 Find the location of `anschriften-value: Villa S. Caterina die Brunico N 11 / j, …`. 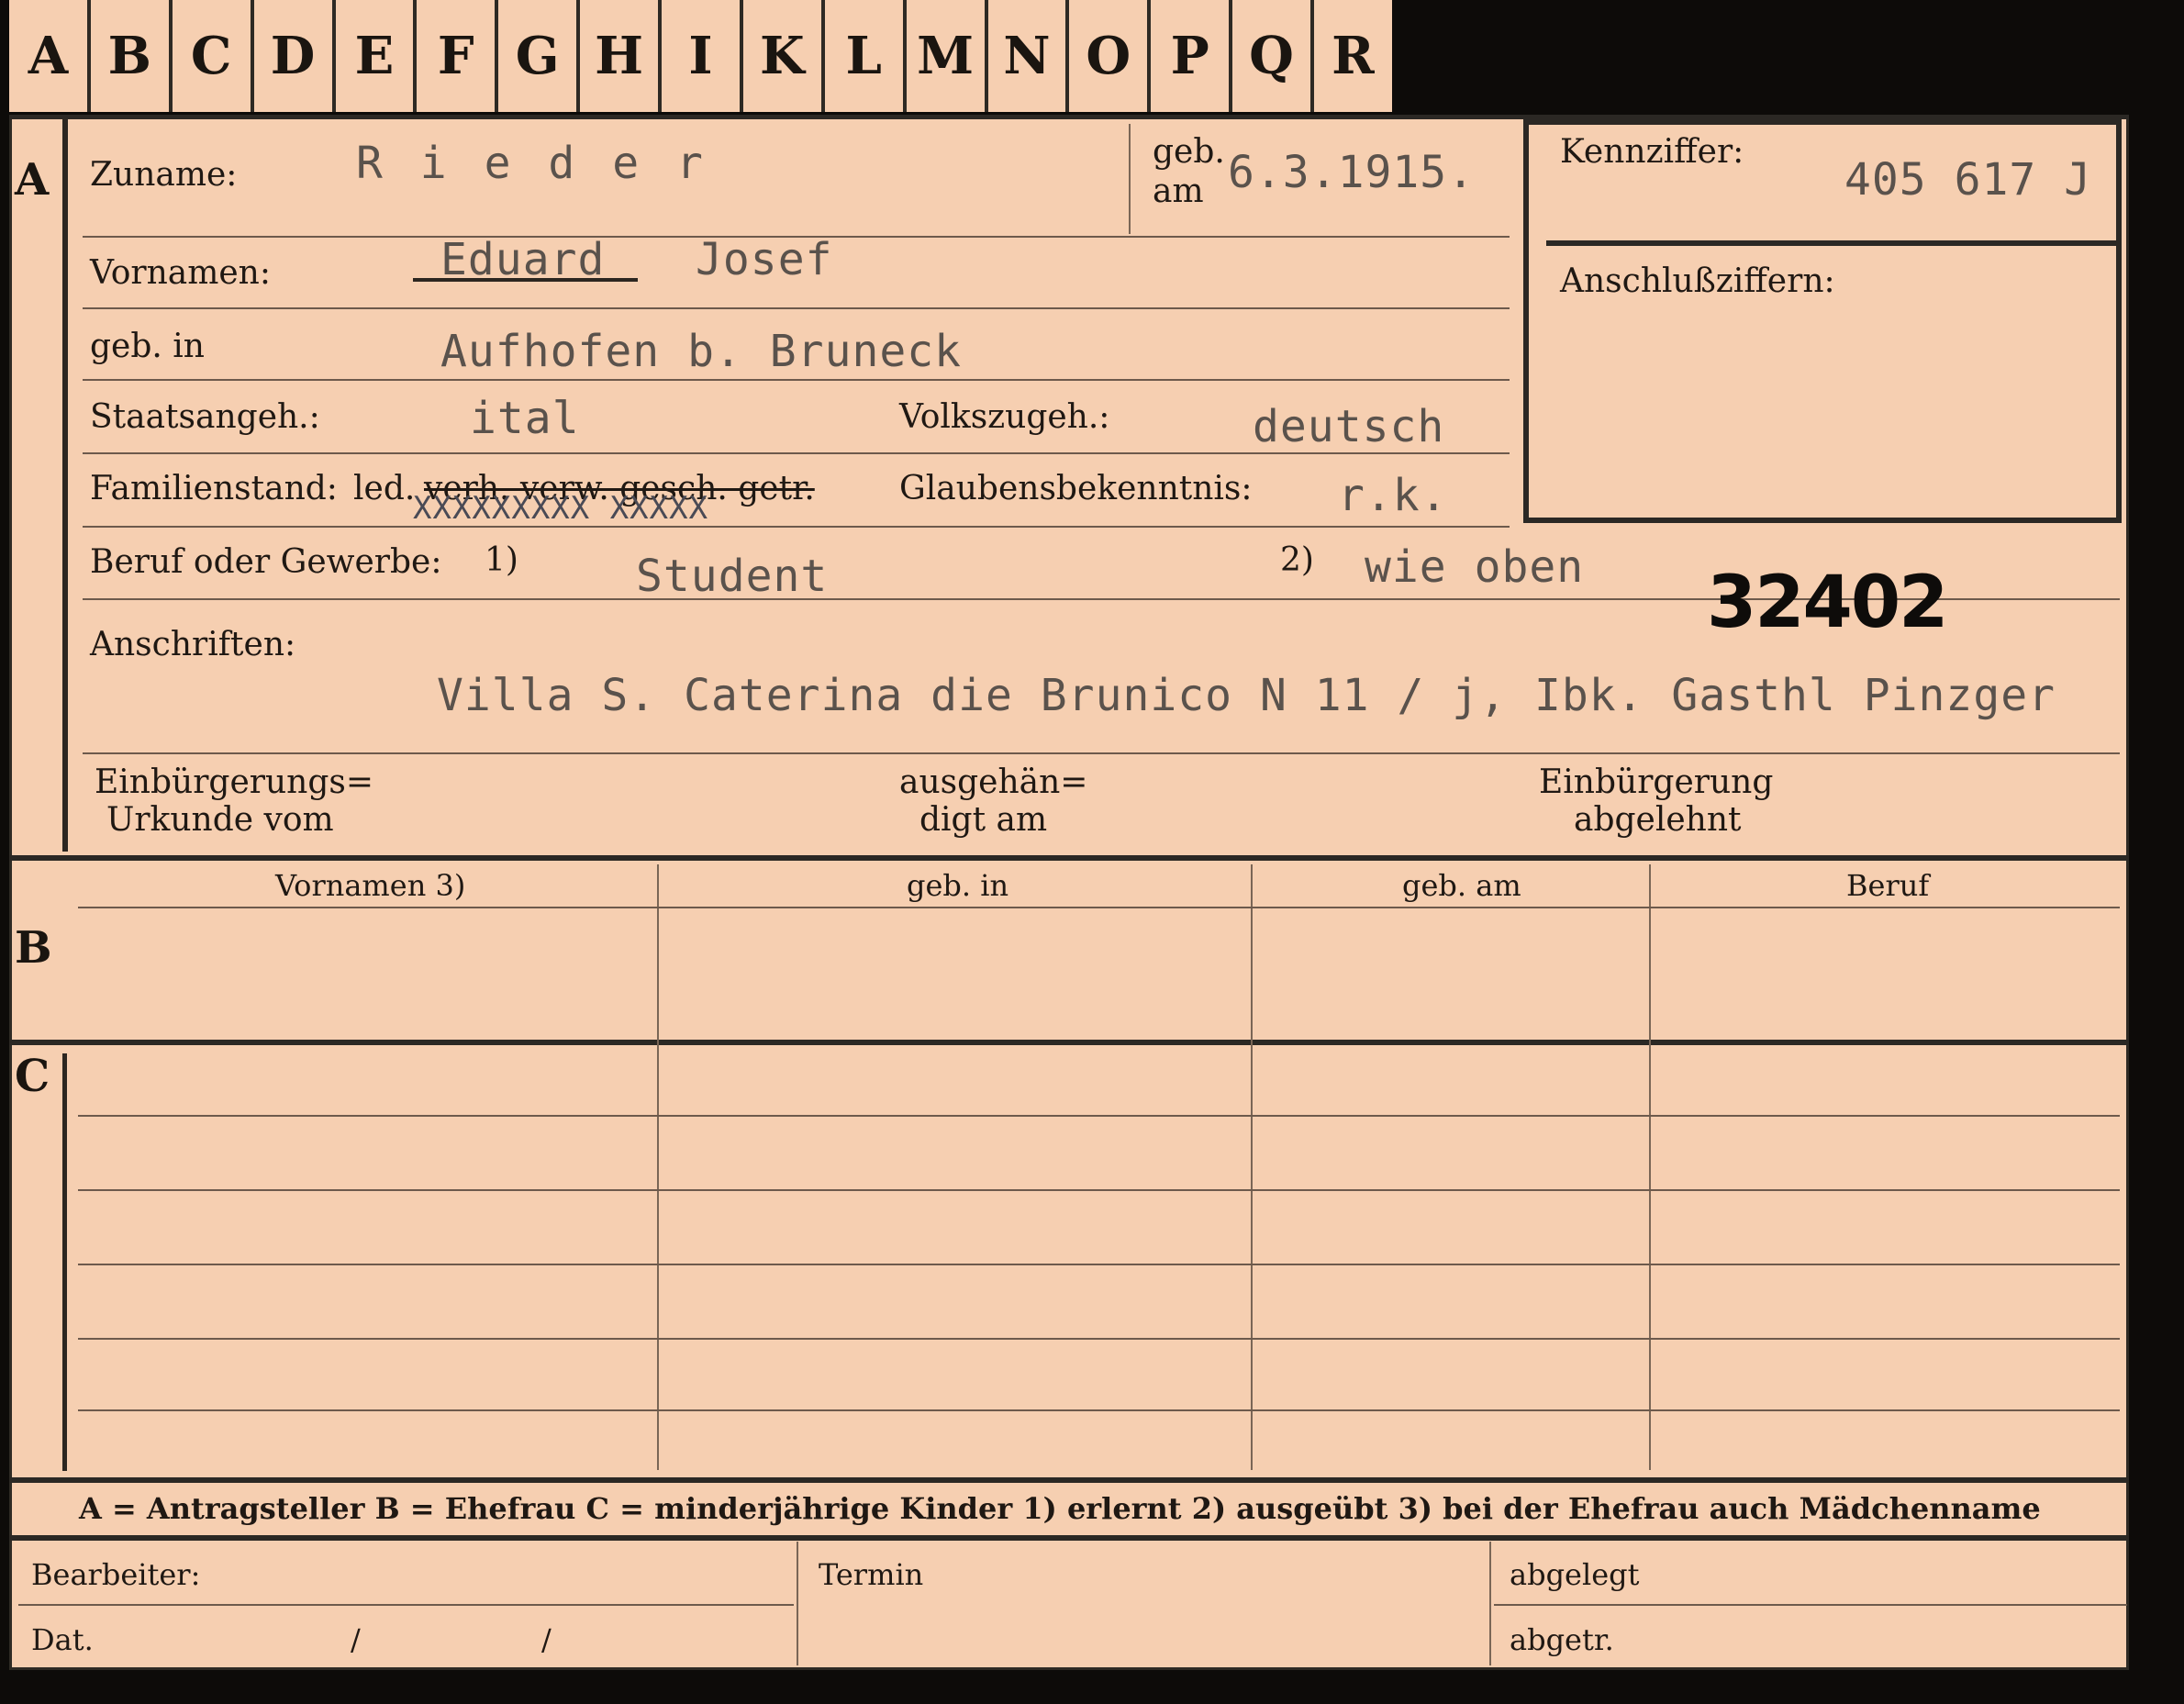

anschriften-value: Villa S. Caterina die Brunico N 11 / j, … is located at coordinates (1246, 695).